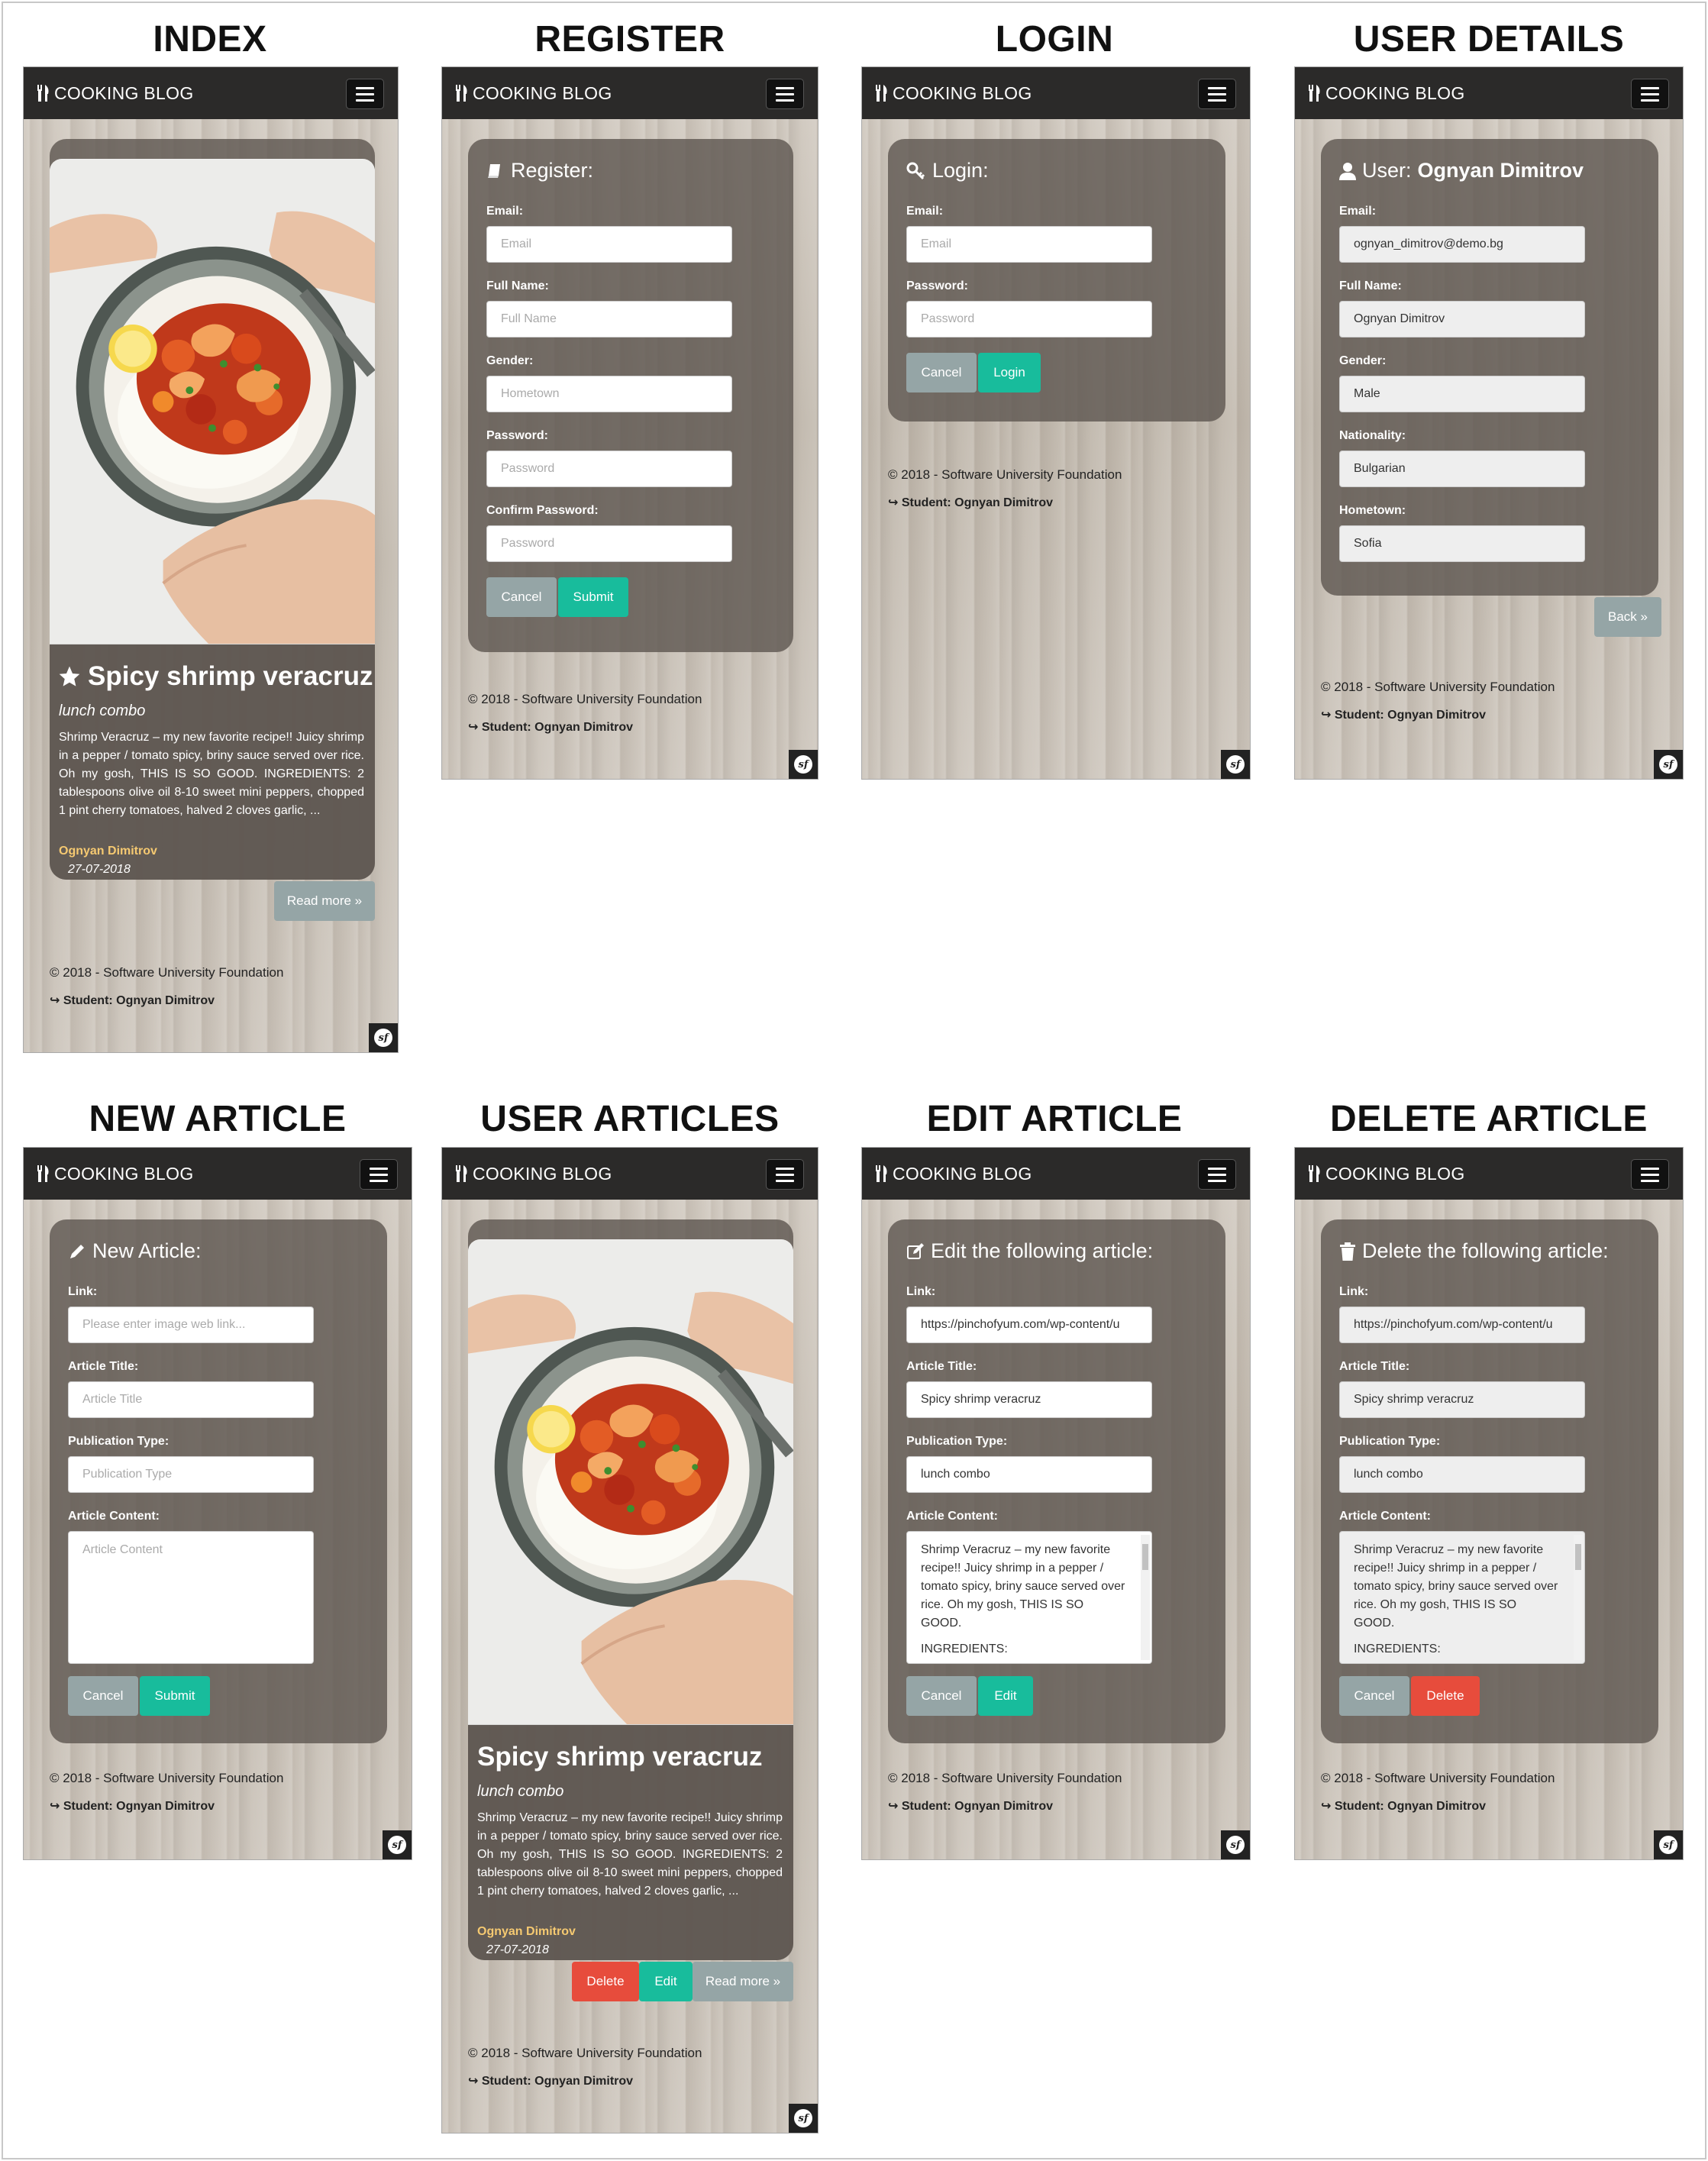  What do you see at coordinates (510, 360) in the screenshot?
I see `gender-label: Gender:` at bounding box center [510, 360].